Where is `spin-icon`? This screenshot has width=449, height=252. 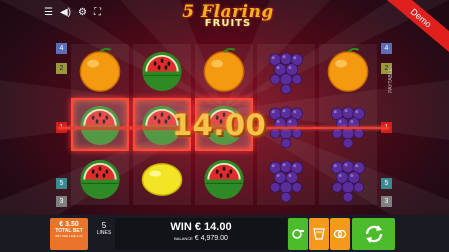 spin-icon is located at coordinates (373, 234).